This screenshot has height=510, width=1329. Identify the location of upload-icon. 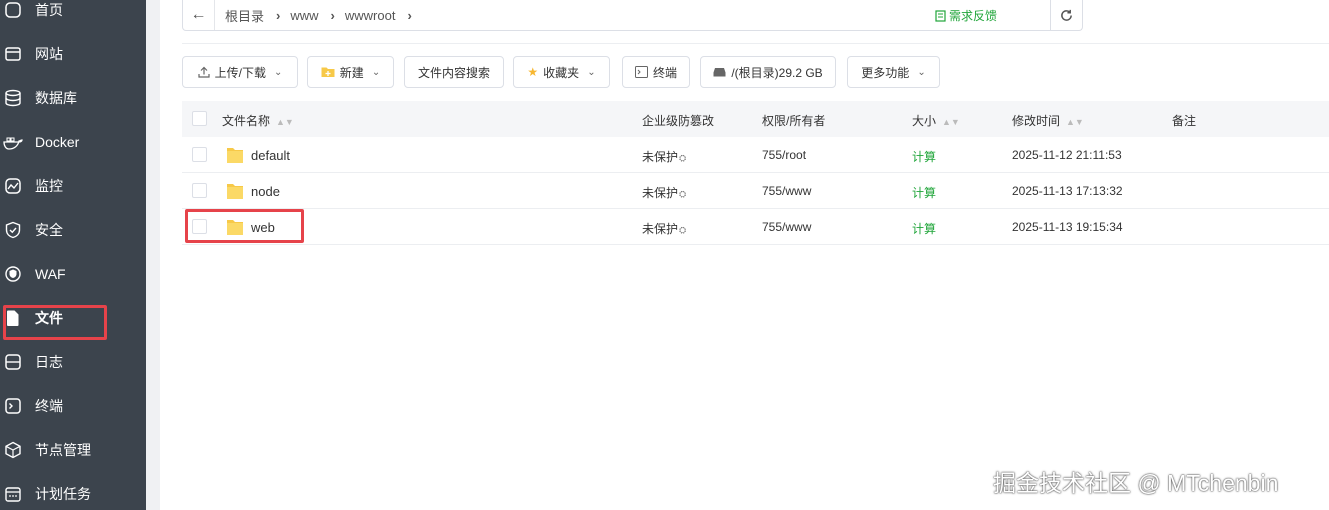
(204, 72).